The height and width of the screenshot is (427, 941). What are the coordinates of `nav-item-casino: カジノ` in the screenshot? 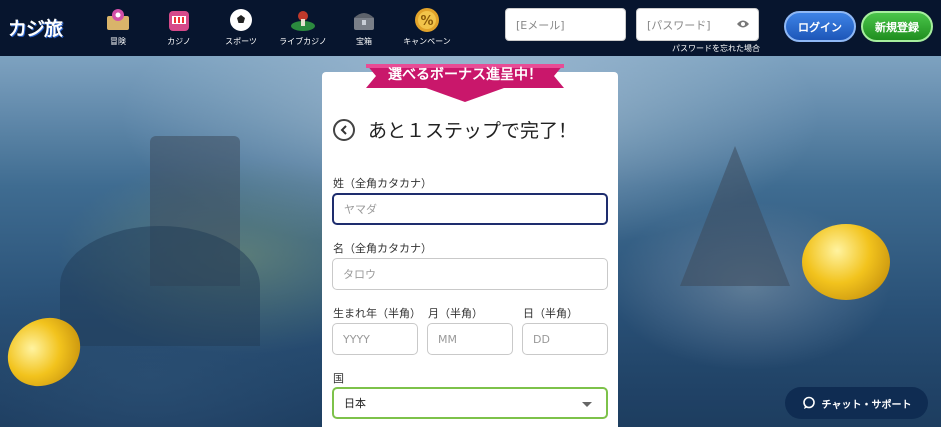 It's located at (179, 26).